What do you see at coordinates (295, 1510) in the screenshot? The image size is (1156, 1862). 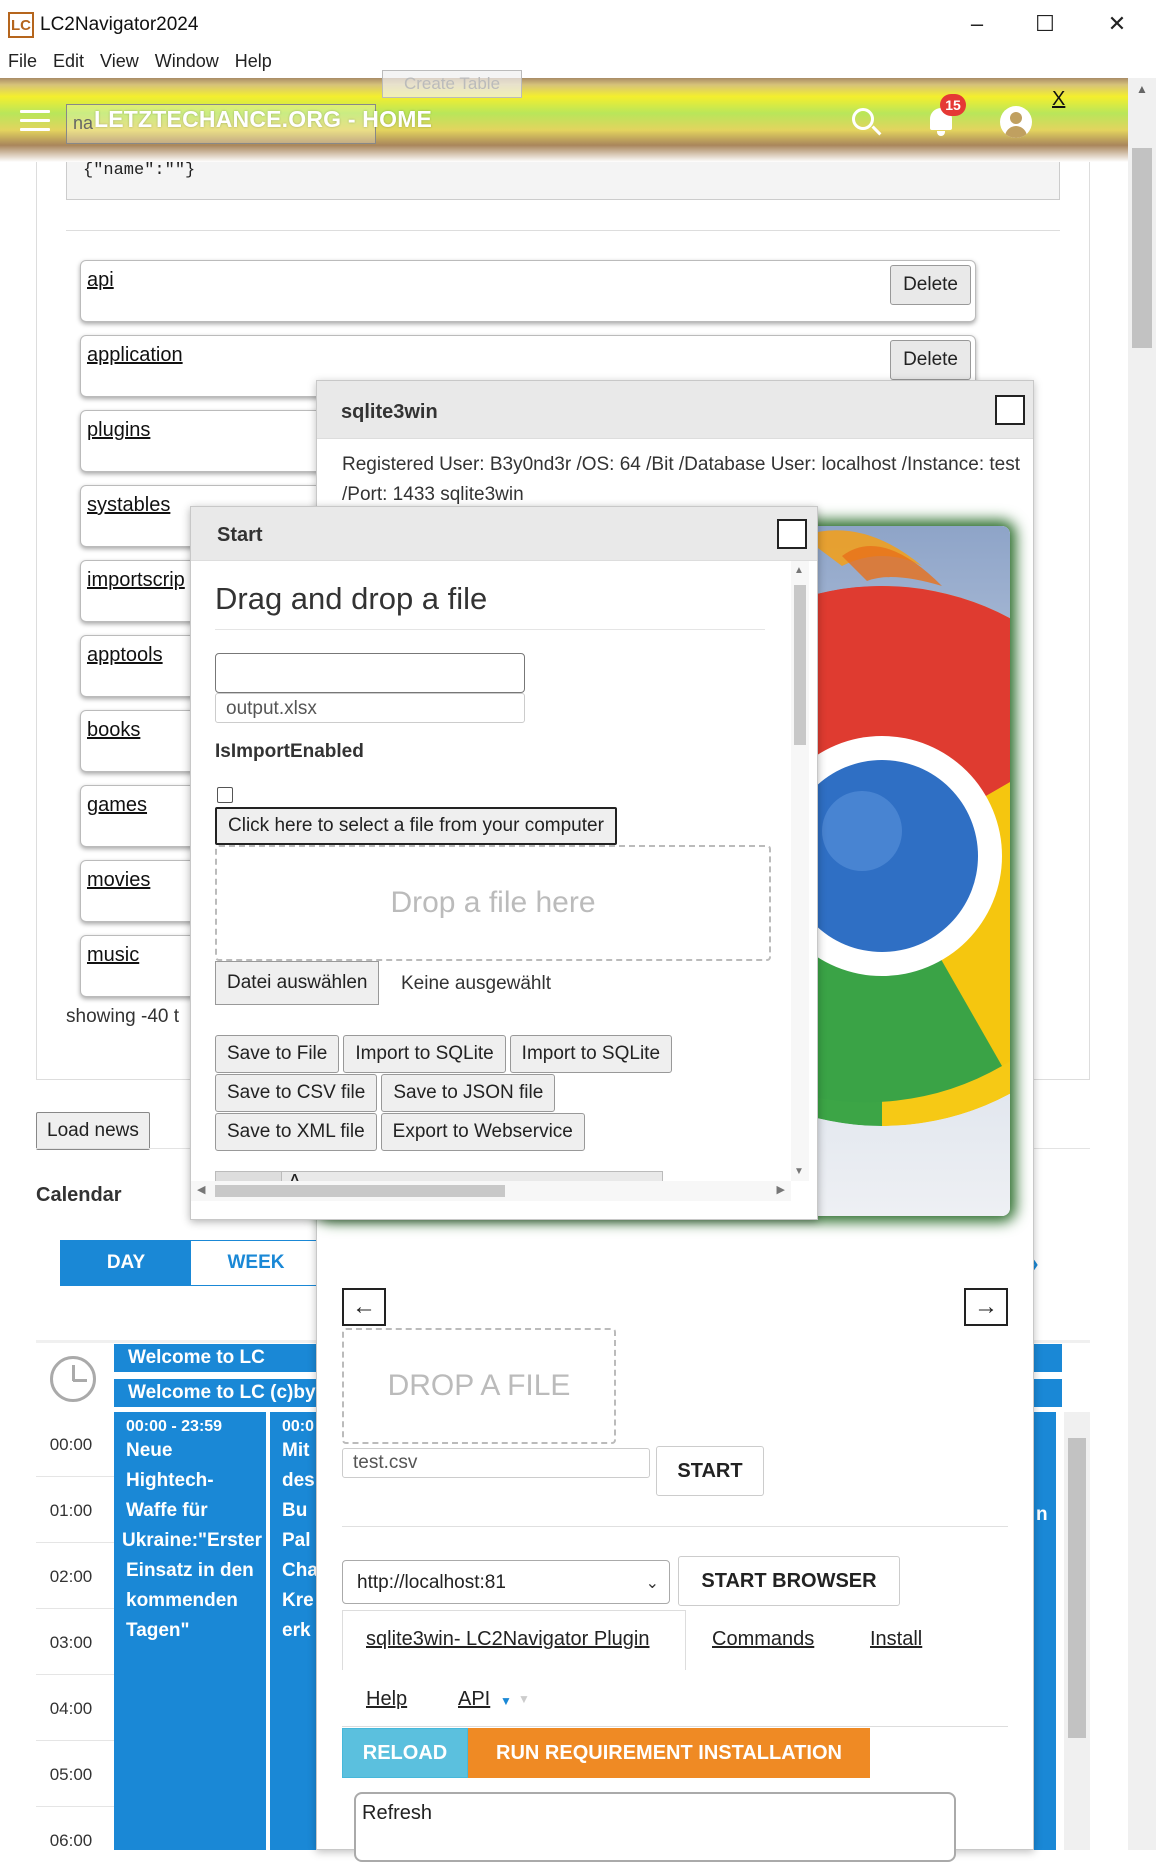 I see `event-line: Bu` at bounding box center [295, 1510].